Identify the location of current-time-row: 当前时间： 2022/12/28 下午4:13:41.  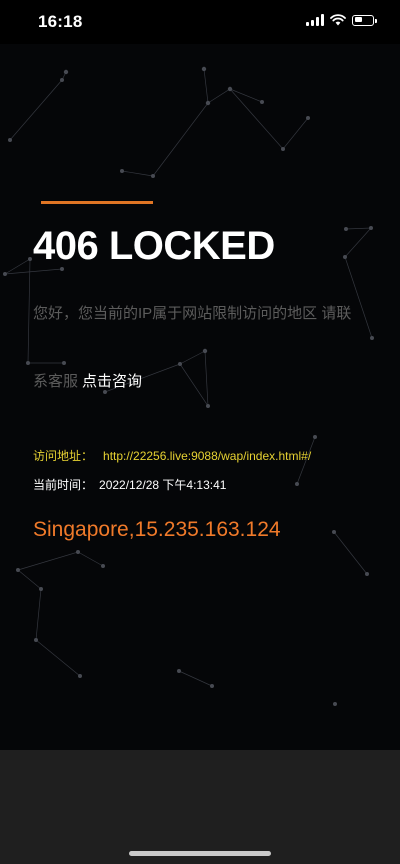
(129, 484).